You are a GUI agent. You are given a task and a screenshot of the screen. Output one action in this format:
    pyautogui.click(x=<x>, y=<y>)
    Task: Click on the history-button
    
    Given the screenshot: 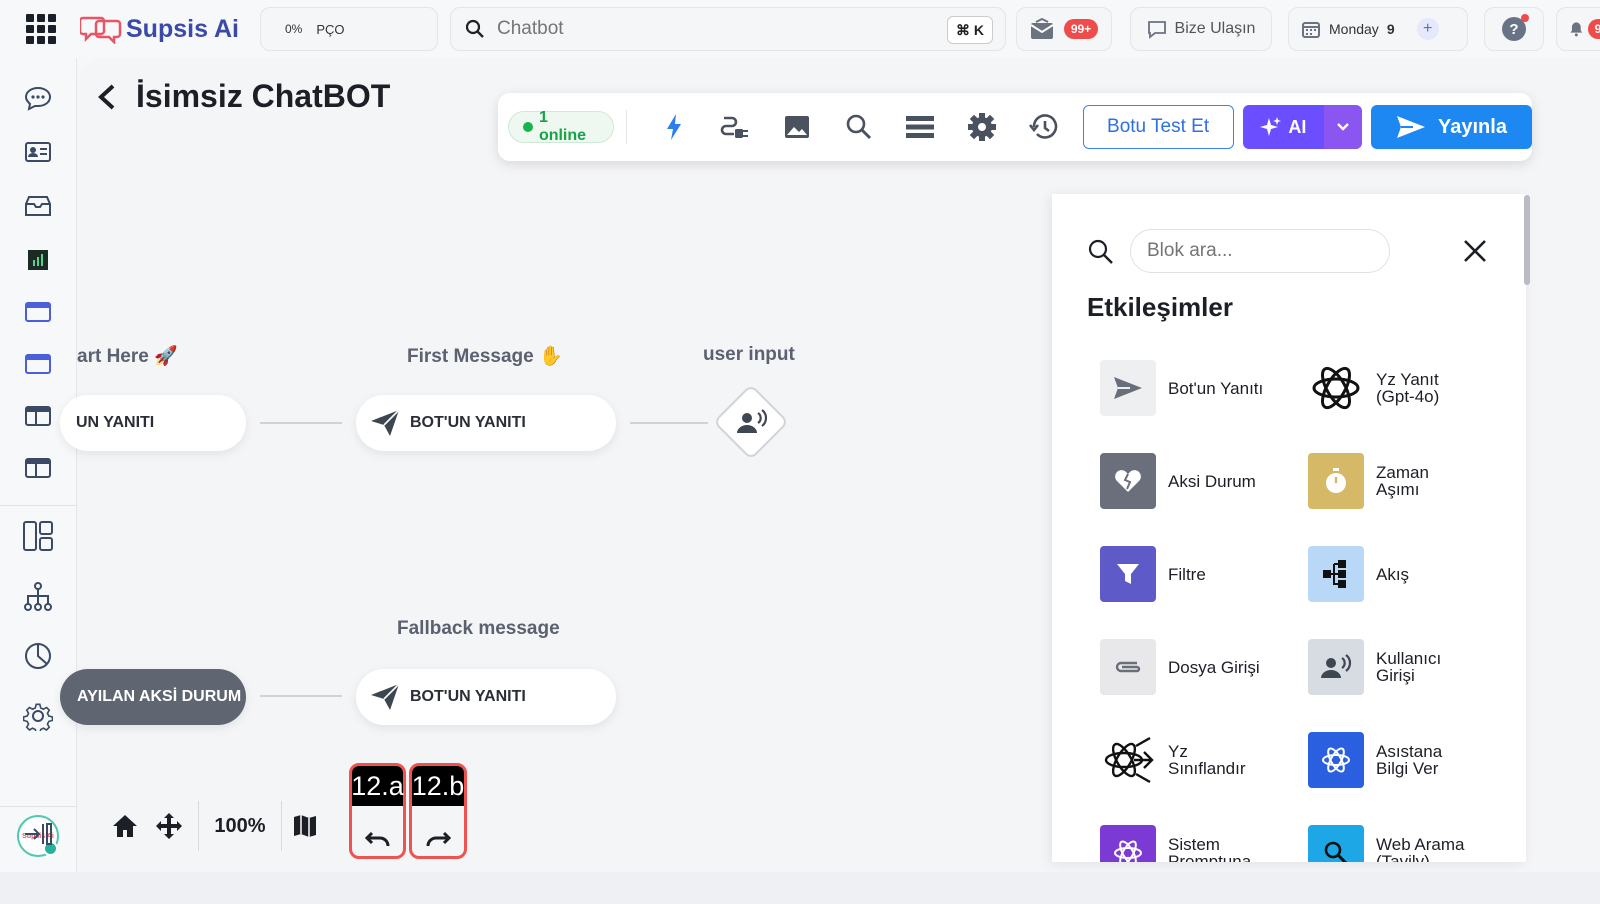 What is the action you would take?
    pyautogui.click(x=1044, y=127)
    